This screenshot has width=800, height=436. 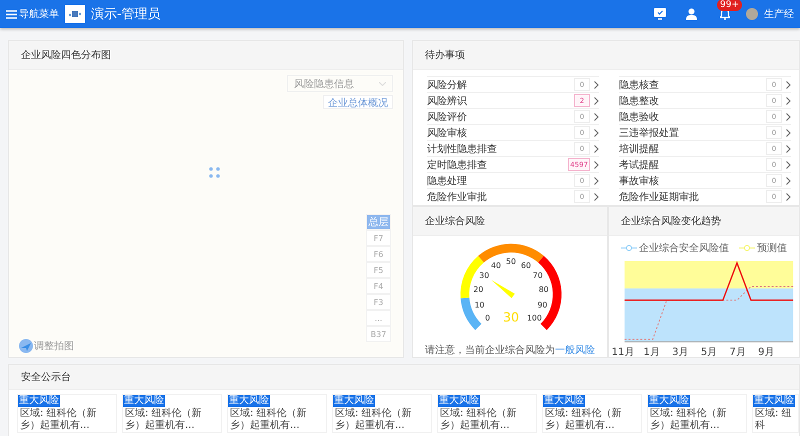 I want to click on paper-plane-icon, so click(x=26, y=346).